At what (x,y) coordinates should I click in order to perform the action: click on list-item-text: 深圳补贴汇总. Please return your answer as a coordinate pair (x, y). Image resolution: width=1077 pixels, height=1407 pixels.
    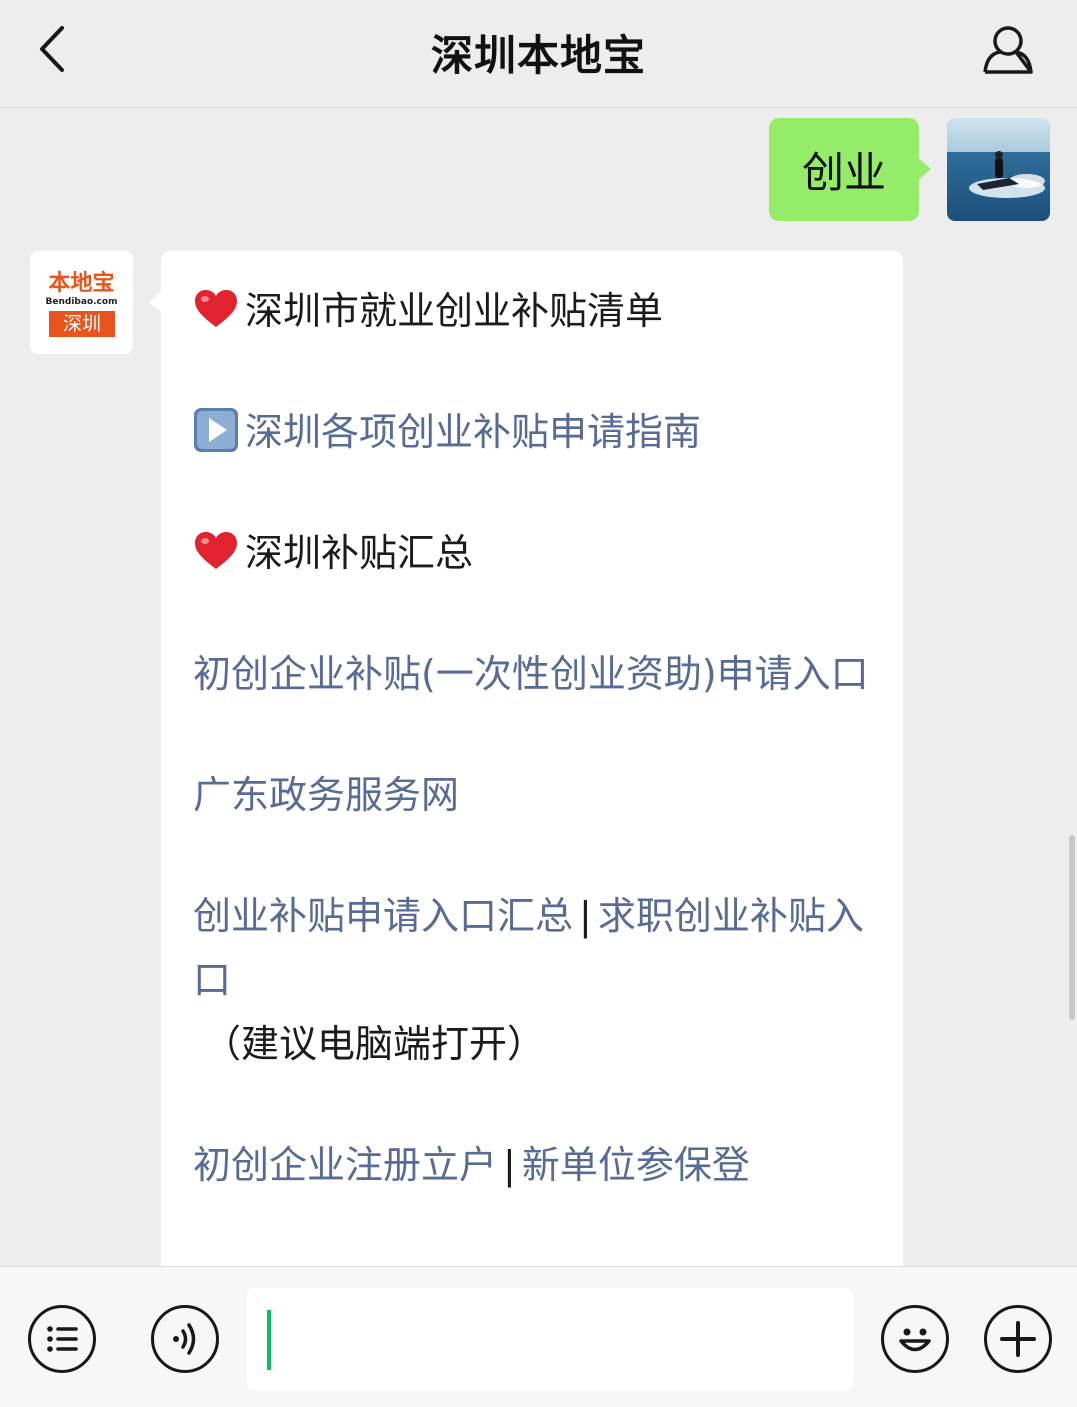
    Looking at the image, I should click on (359, 553).